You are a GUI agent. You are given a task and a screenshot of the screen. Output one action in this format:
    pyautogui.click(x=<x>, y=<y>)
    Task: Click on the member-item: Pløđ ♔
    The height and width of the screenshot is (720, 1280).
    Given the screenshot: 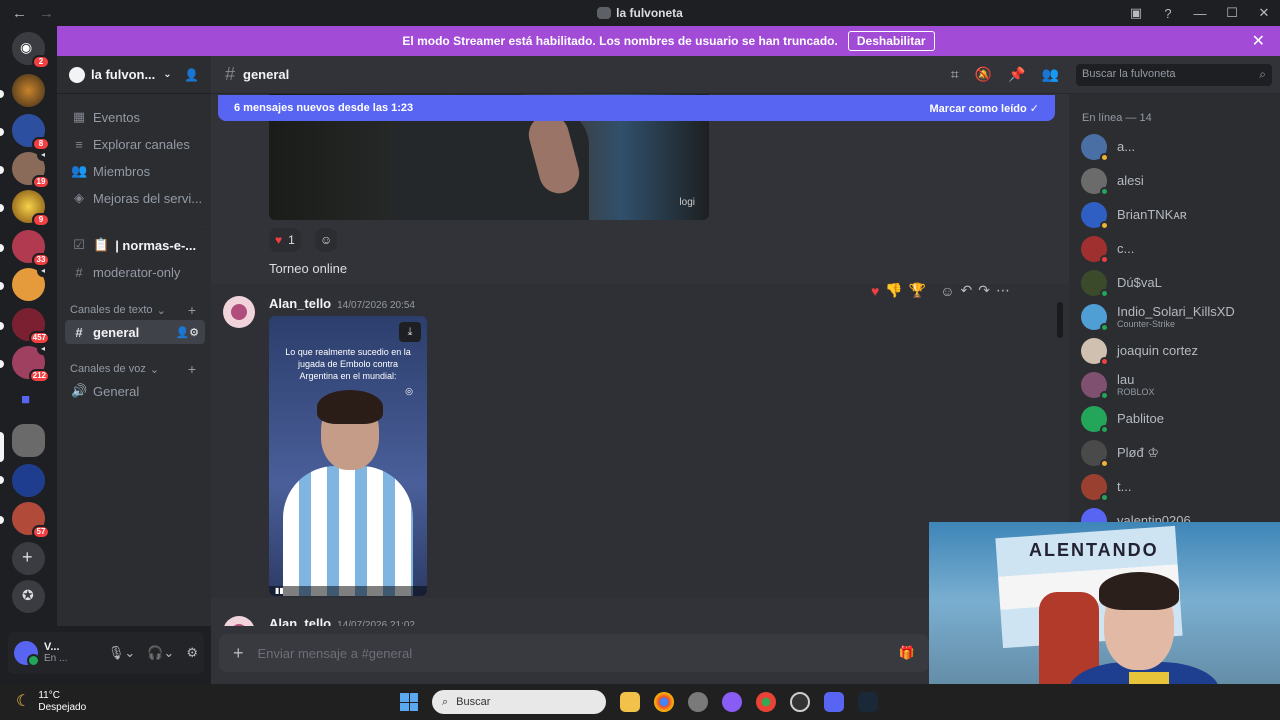 What is the action you would take?
    pyautogui.click(x=1176, y=453)
    